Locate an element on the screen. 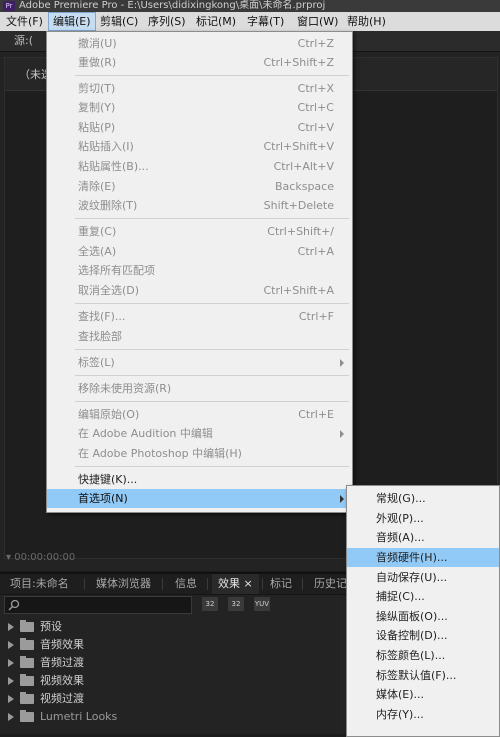  menu-item-remove-unused: 移除未使用资源(R) is located at coordinates (199, 388).